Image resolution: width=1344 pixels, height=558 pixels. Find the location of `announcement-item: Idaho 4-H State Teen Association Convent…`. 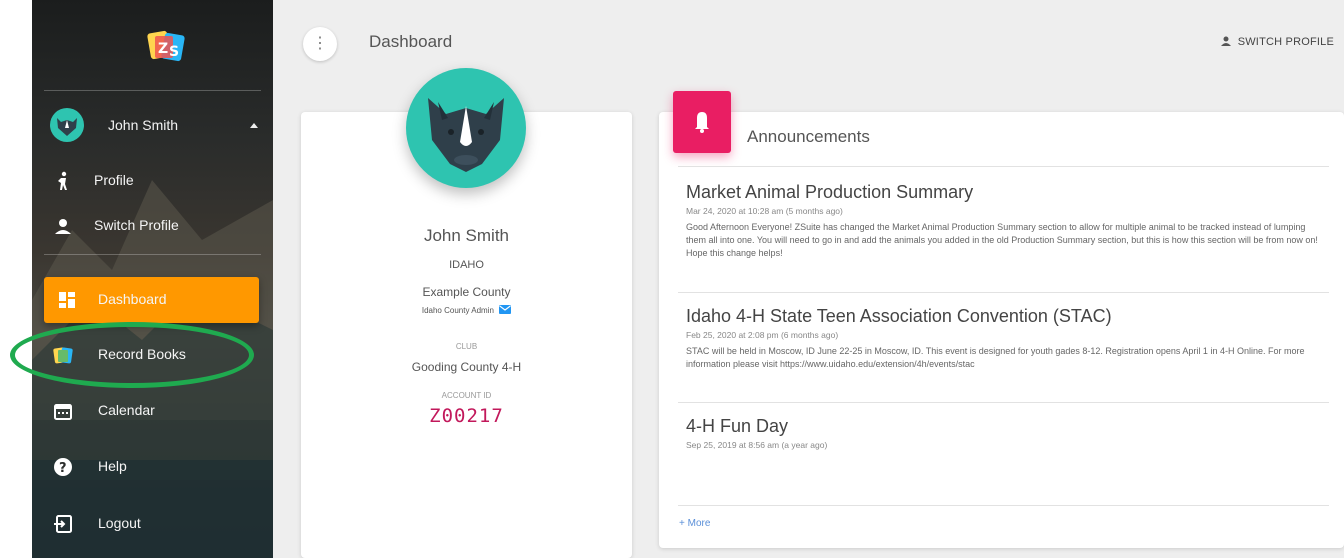

announcement-item: Idaho 4-H State Teen Association Convent… is located at coordinates (1006, 338).